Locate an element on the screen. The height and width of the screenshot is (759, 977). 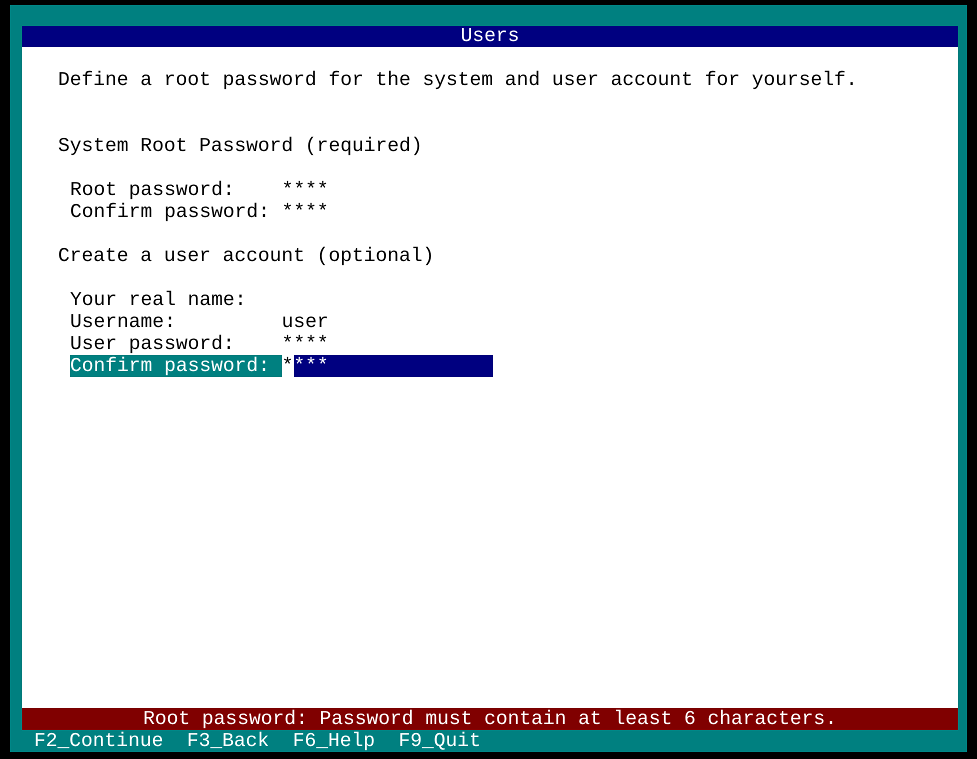
window-title: Users is located at coordinates (490, 36).